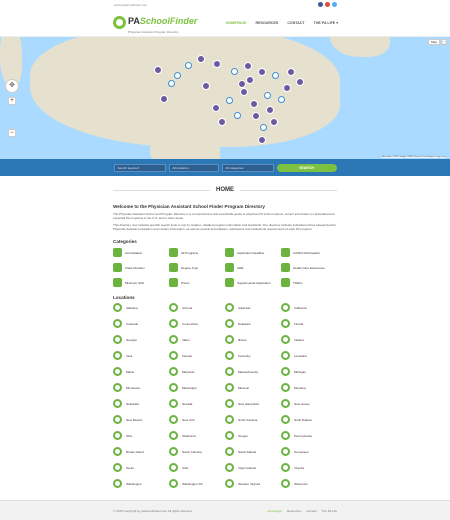 The height and width of the screenshot is (520, 450). Describe the element at coordinates (253, 323) in the screenshot. I see `location-item: Delaware` at that location.